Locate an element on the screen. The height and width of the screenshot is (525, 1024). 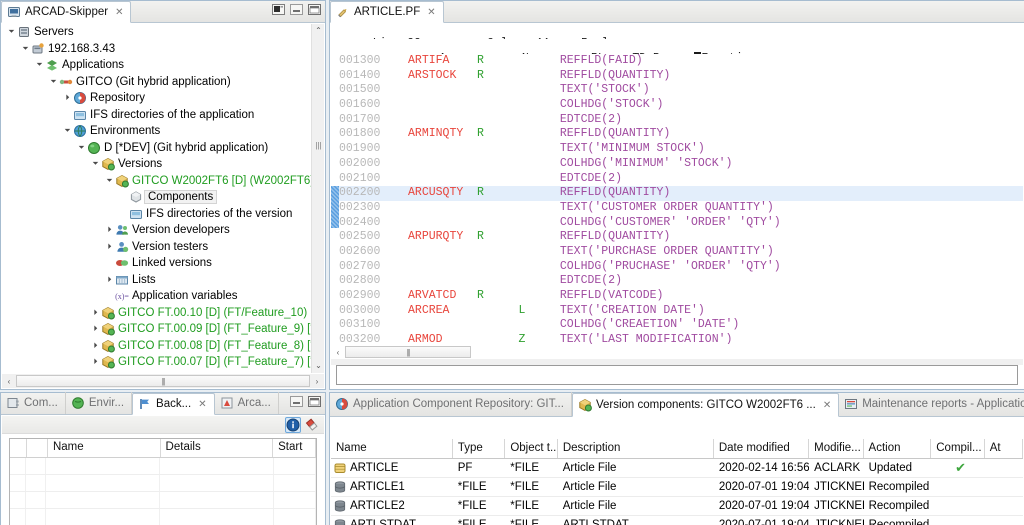
backlog-column-header is located at coordinates (37, 448).